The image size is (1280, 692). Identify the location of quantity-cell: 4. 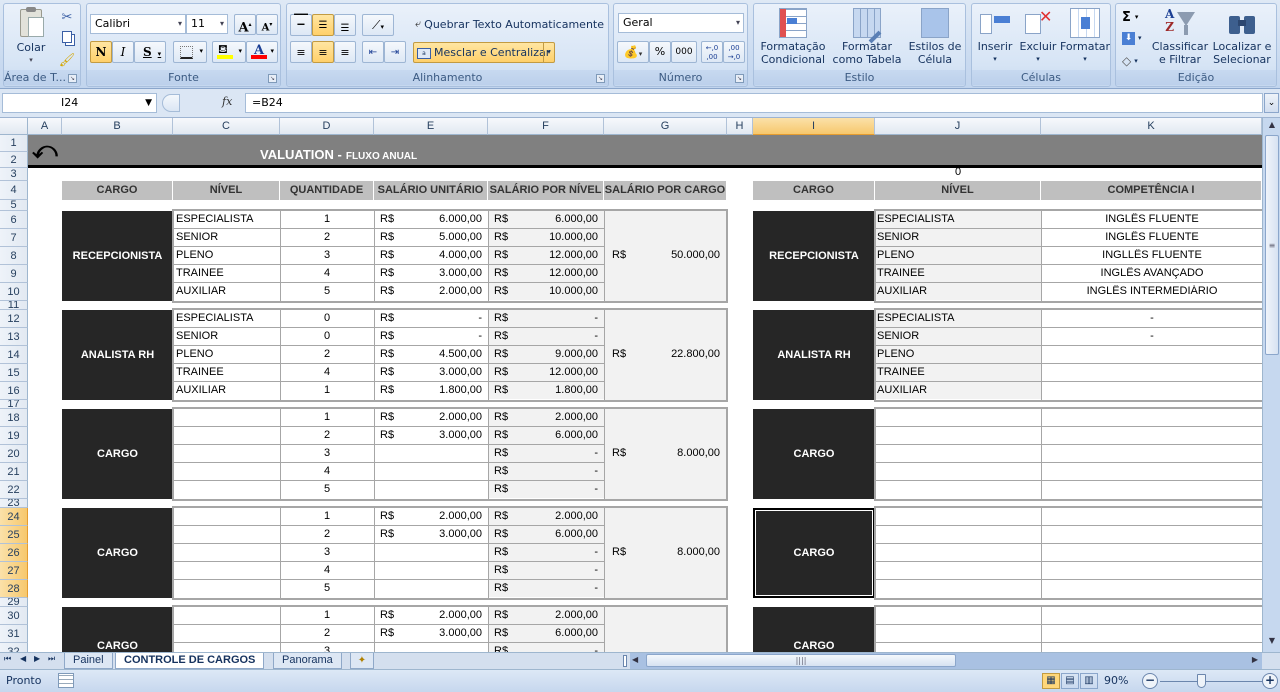
(327, 273).